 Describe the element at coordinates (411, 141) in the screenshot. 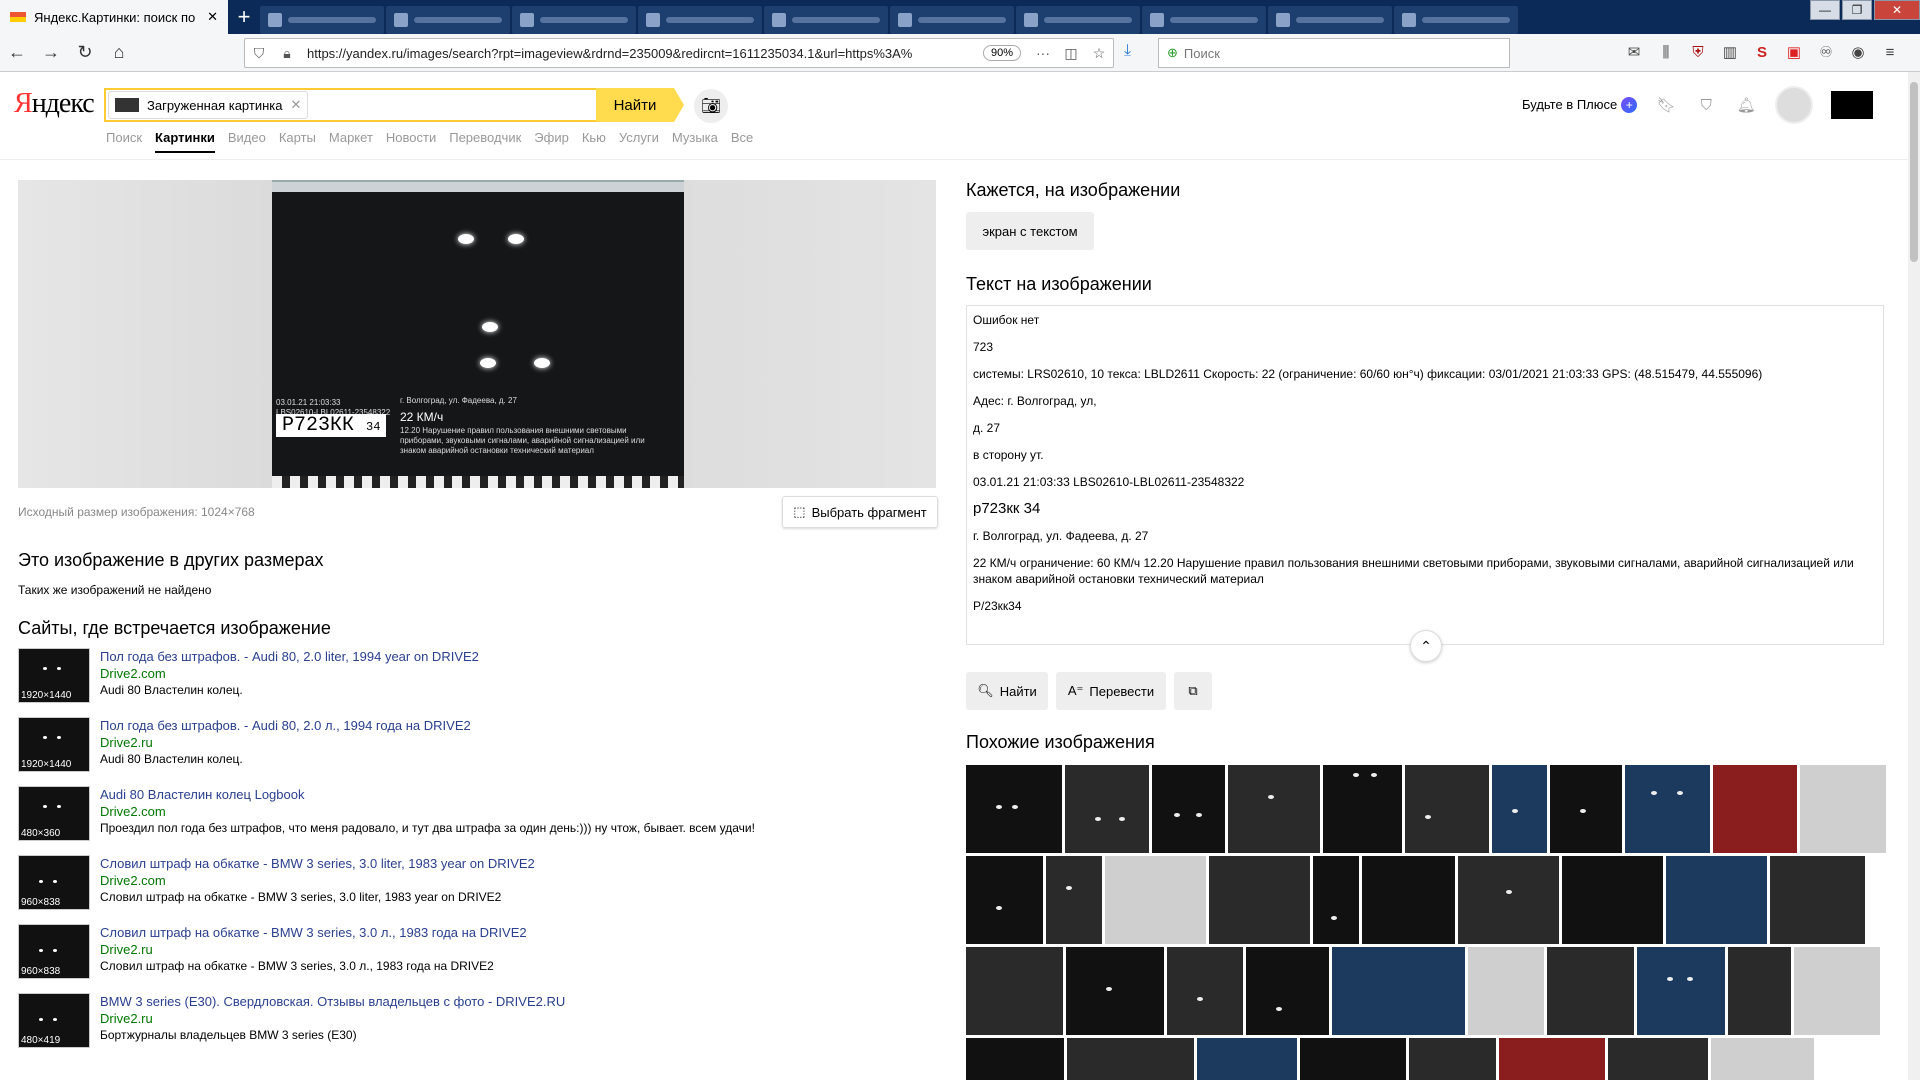

I see `service-news: Новости` at that location.